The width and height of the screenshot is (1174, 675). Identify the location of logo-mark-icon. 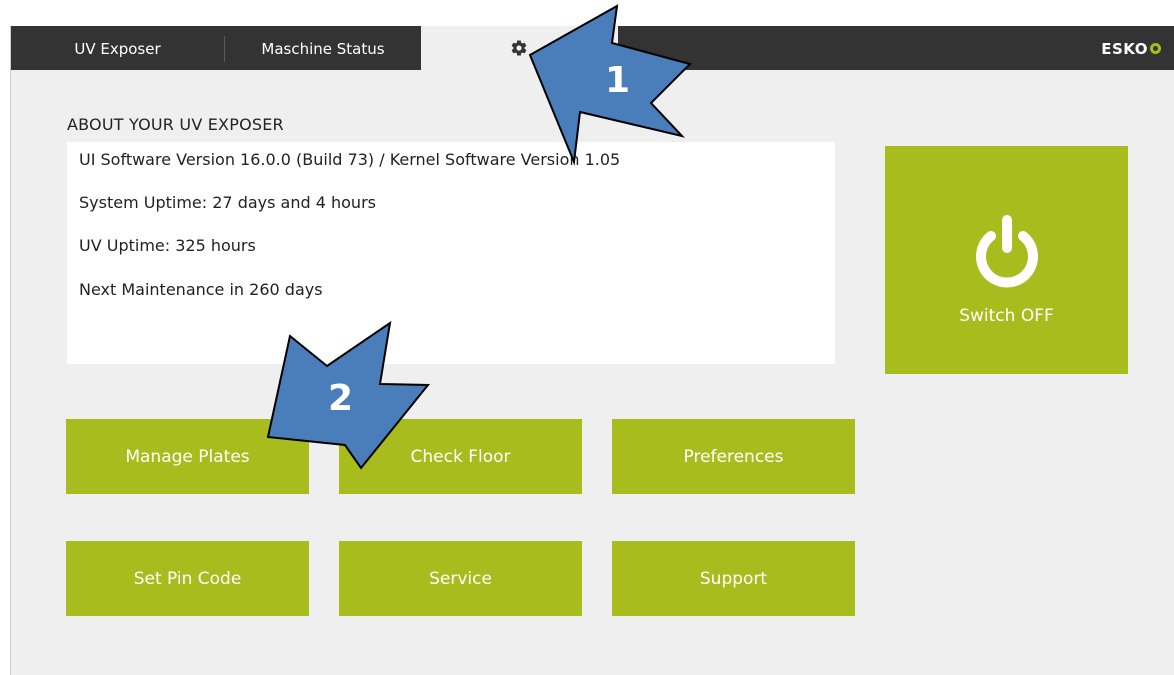
(1155, 48).